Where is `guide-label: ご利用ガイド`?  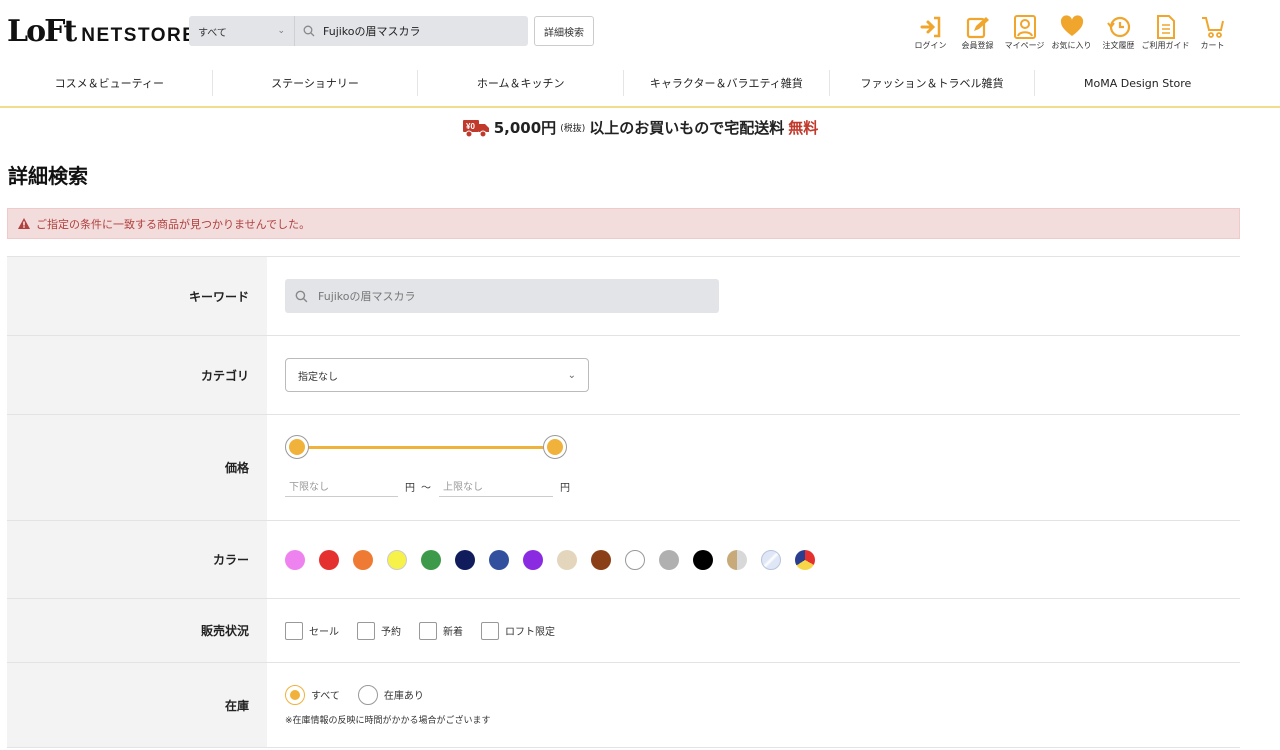 guide-label: ご利用ガイド is located at coordinates (1165, 45).